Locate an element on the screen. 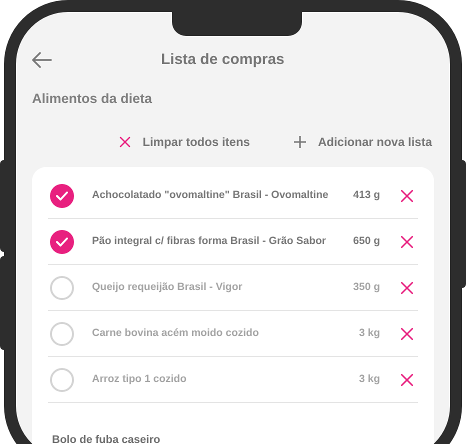  item-quantity: 650 g is located at coordinates (366, 241).